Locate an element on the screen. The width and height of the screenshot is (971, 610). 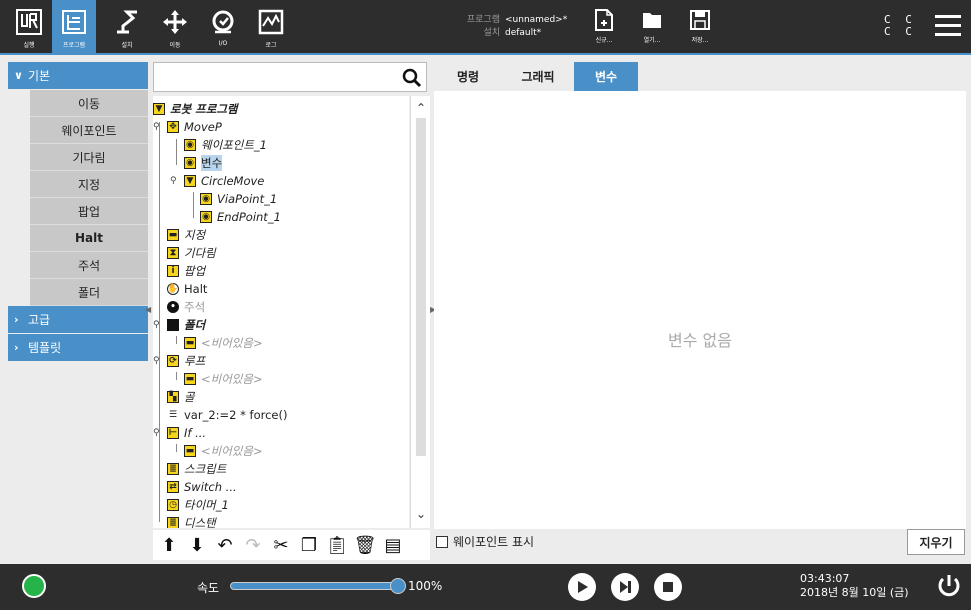
hamburger-menu-icon is located at coordinates (948, 26).